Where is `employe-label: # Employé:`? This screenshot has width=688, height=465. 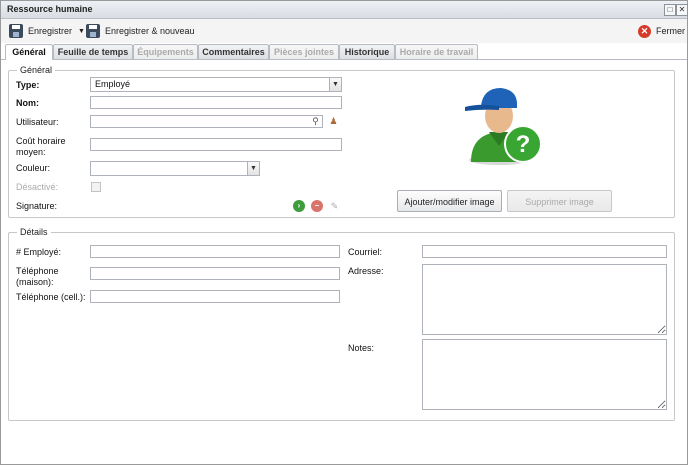
employe-label: # Employé: is located at coordinates (39, 252).